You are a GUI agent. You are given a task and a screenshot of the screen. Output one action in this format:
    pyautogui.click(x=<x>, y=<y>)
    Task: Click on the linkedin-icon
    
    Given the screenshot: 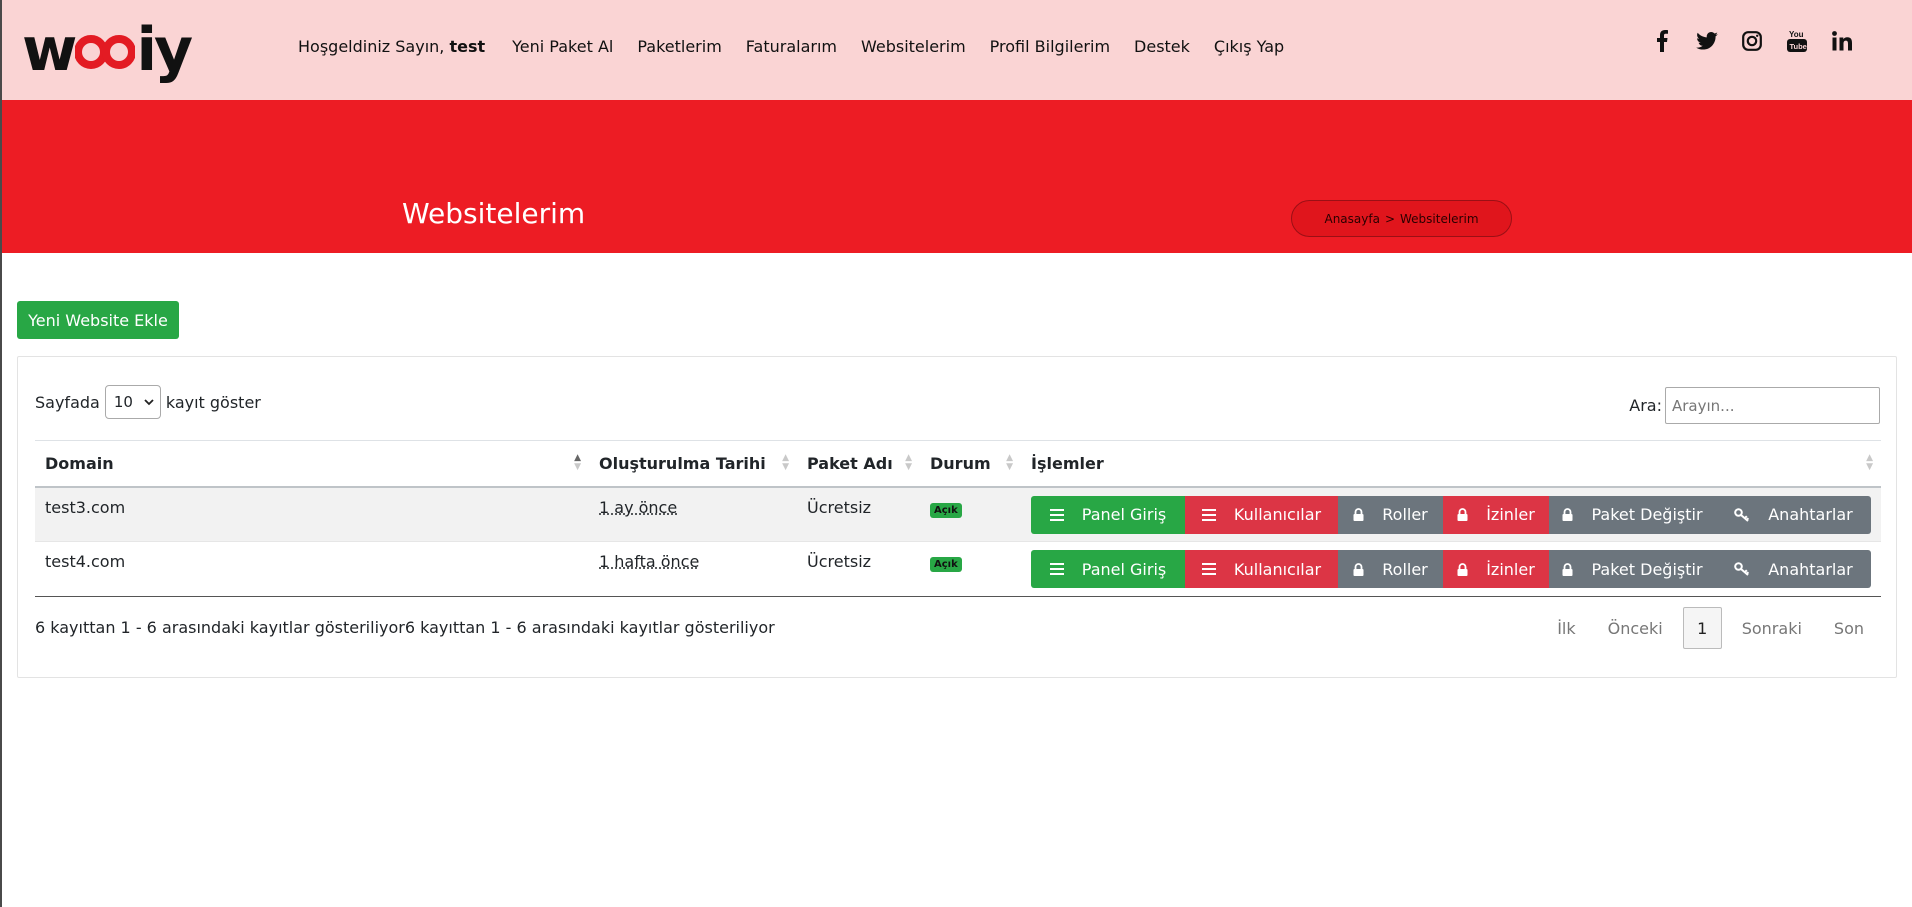 What is the action you would take?
    pyautogui.click(x=1842, y=41)
    